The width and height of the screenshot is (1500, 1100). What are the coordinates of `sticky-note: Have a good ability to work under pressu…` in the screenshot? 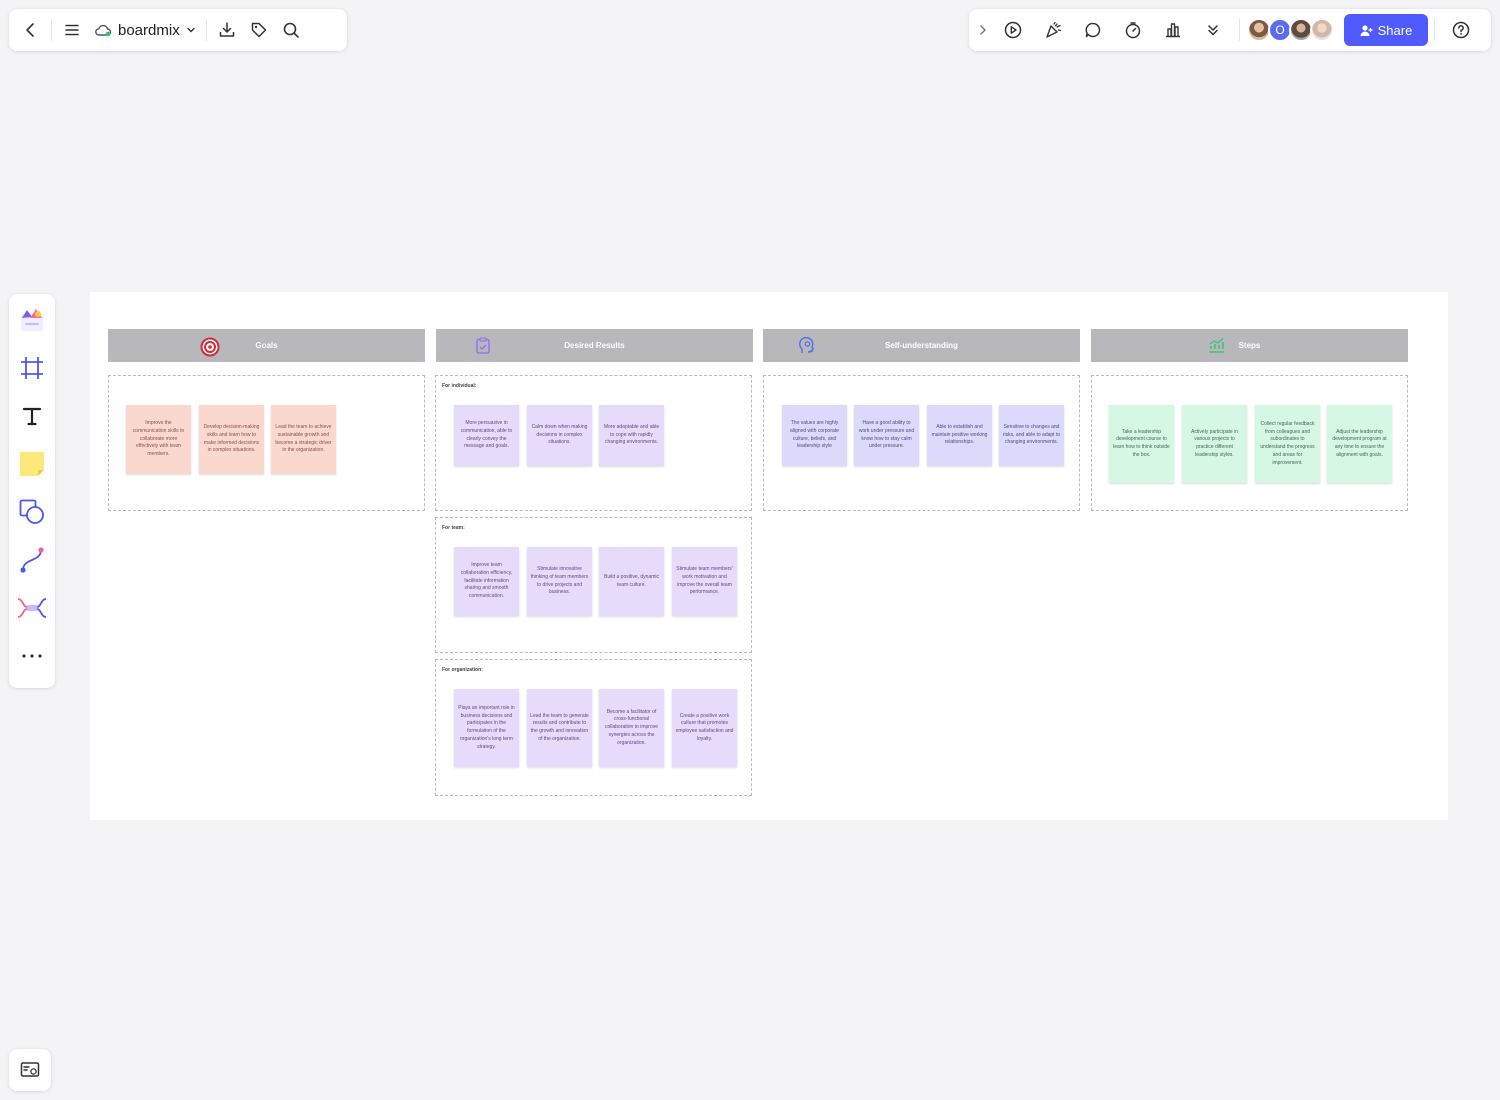 It's located at (886, 435).